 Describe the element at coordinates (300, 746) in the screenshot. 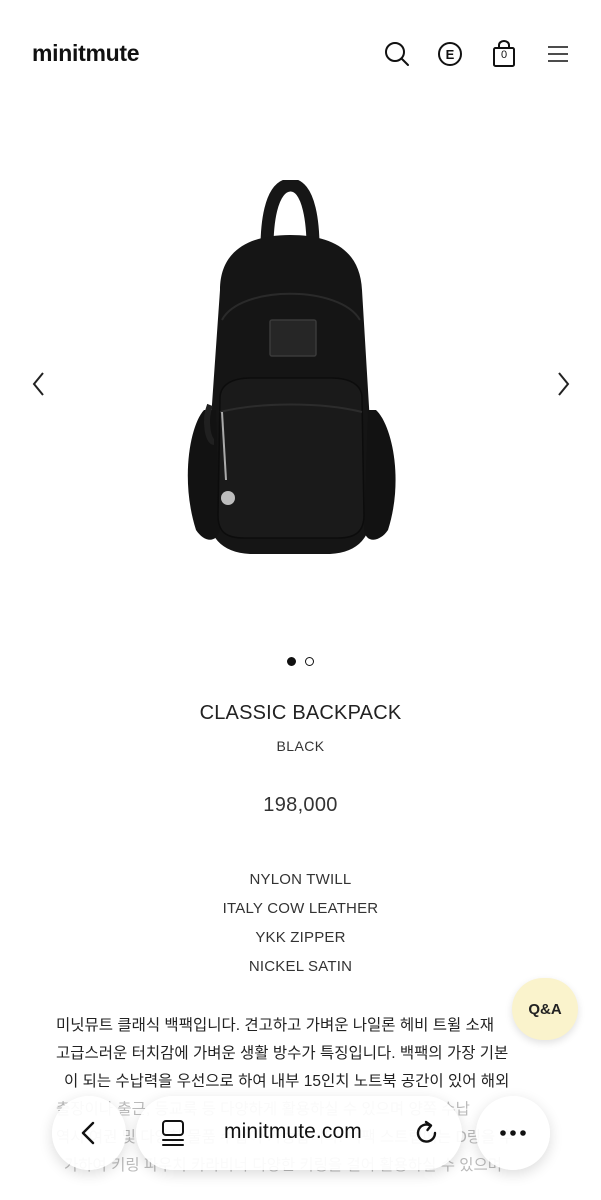

I see `product-color: BLACK` at that location.